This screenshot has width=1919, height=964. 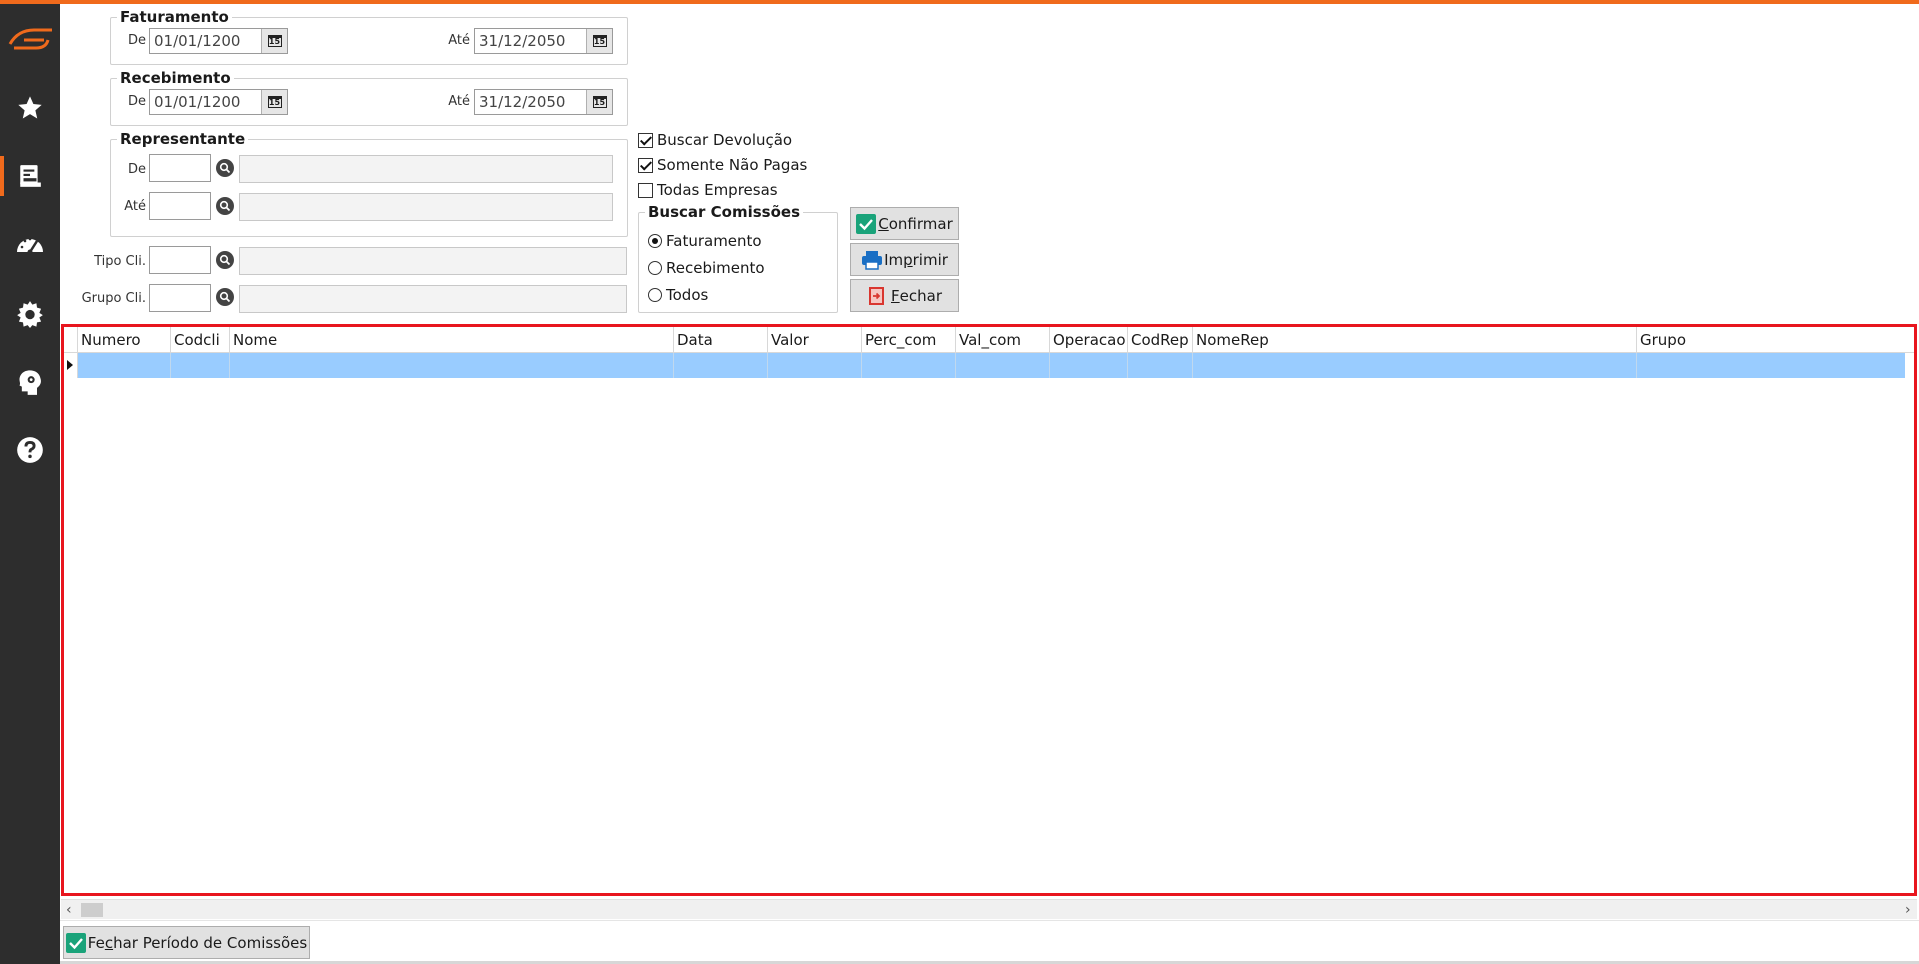 I want to click on table-row, so click(x=989, y=365).